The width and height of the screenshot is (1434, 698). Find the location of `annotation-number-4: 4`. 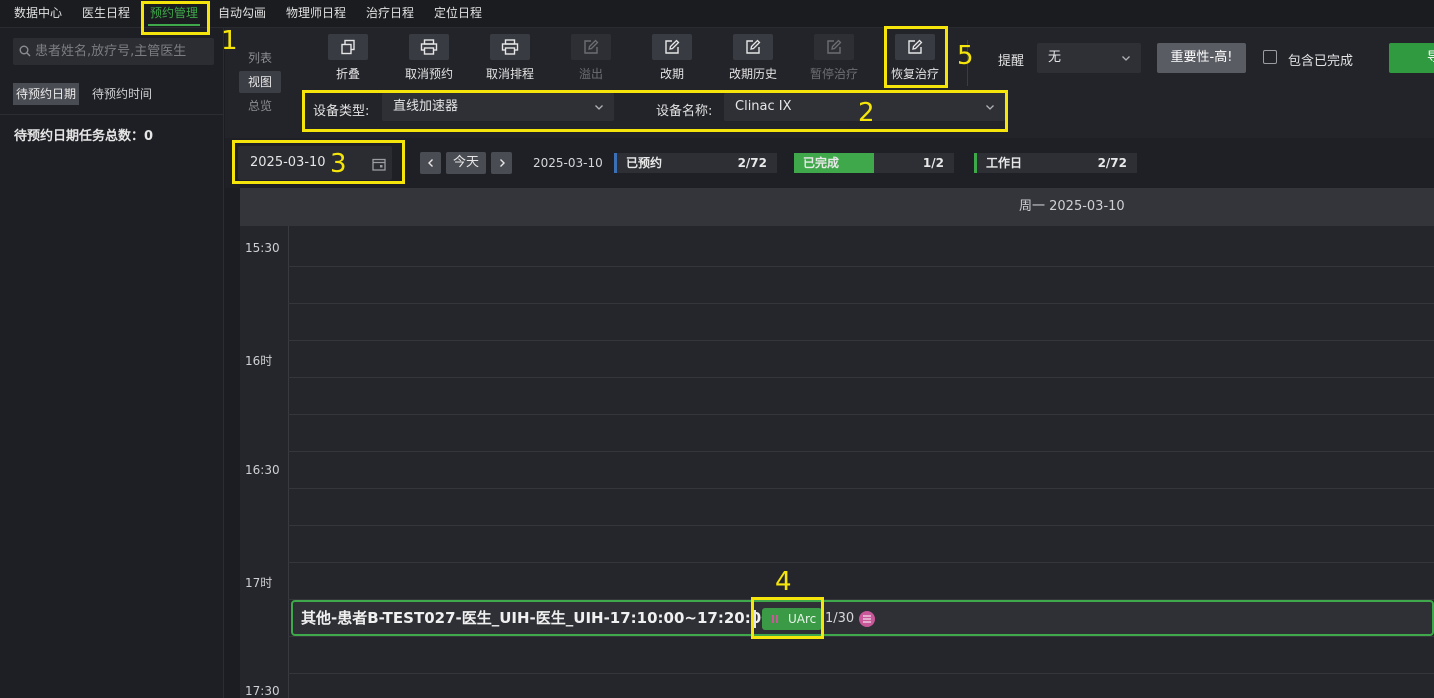

annotation-number-4: 4 is located at coordinates (783, 582).